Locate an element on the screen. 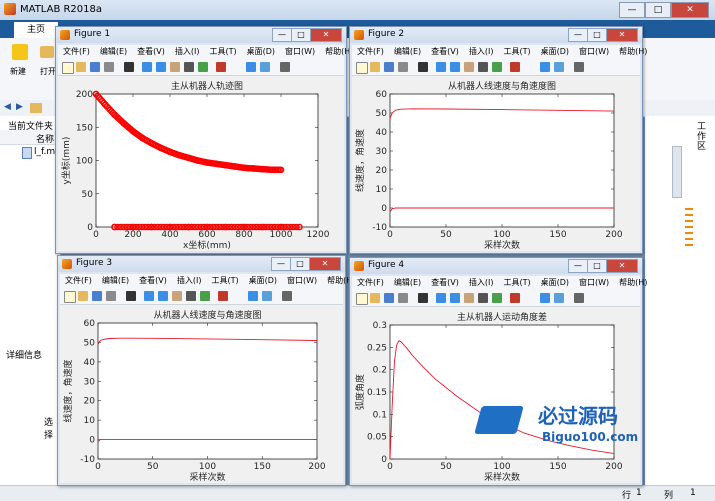 The width and height of the screenshot is (715, 501). new-icon is located at coordinates (20, 52).